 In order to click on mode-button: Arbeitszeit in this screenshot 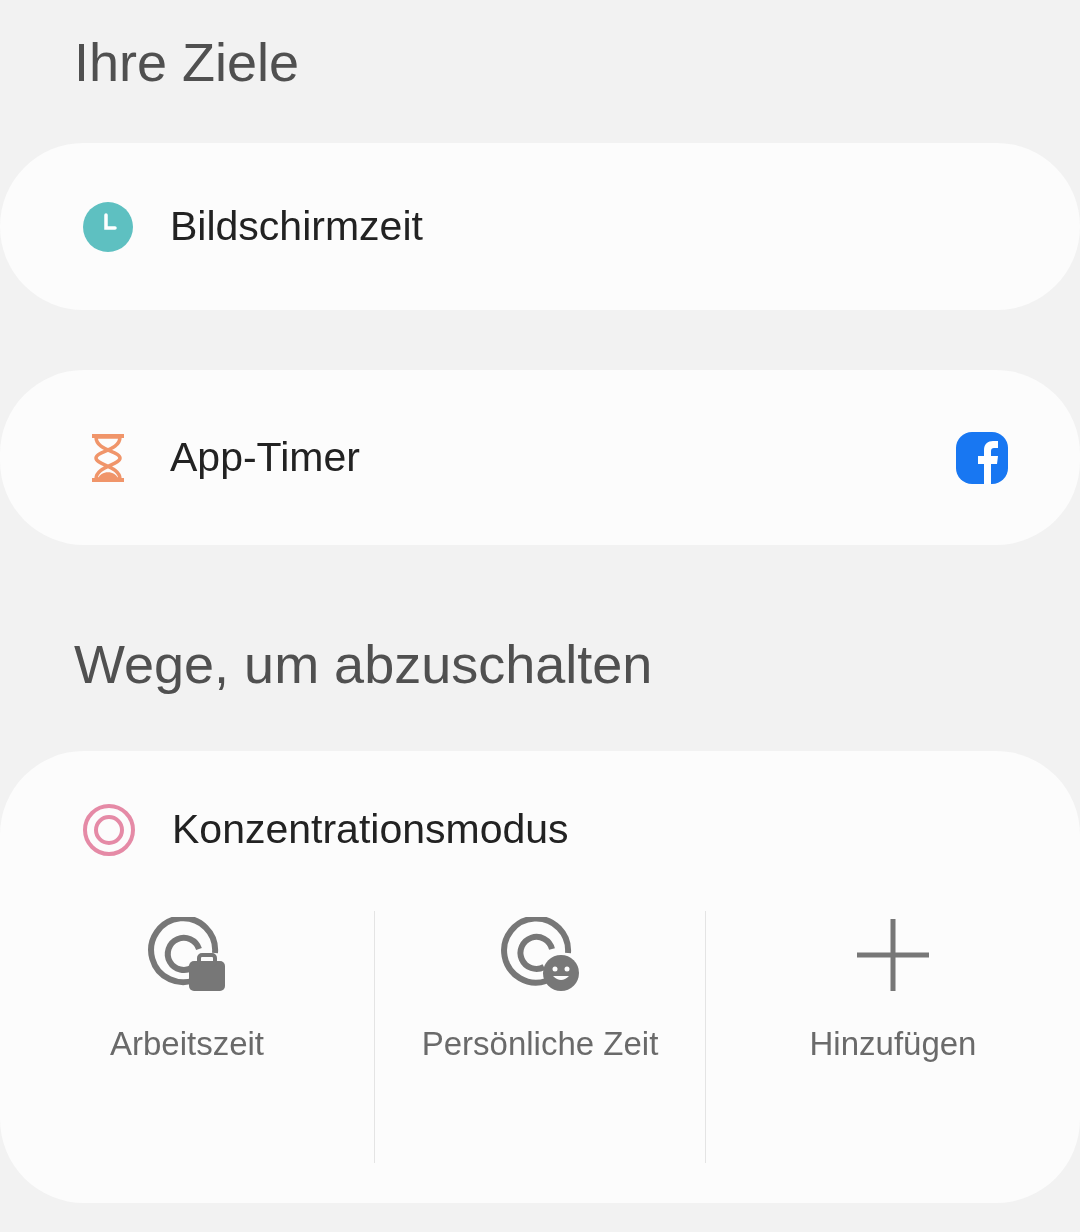, I will do `click(187, 1036)`.